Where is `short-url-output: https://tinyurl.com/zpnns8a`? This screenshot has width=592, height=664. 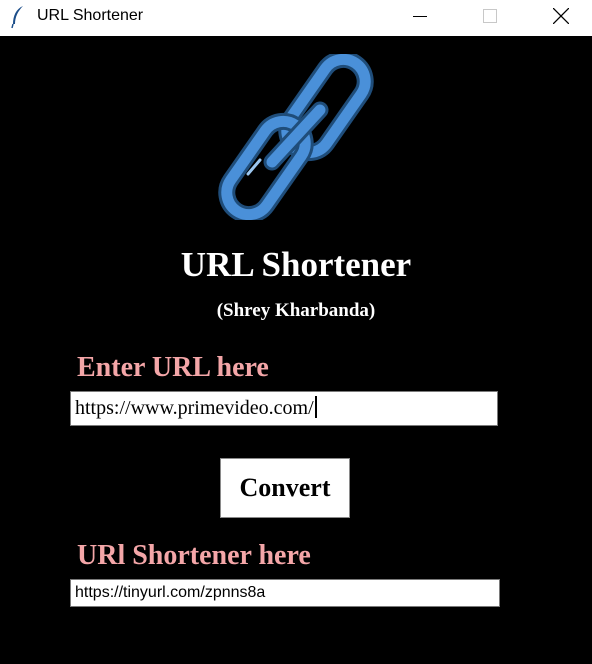 short-url-output: https://tinyurl.com/zpnns8a is located at coordinates (285, 593).